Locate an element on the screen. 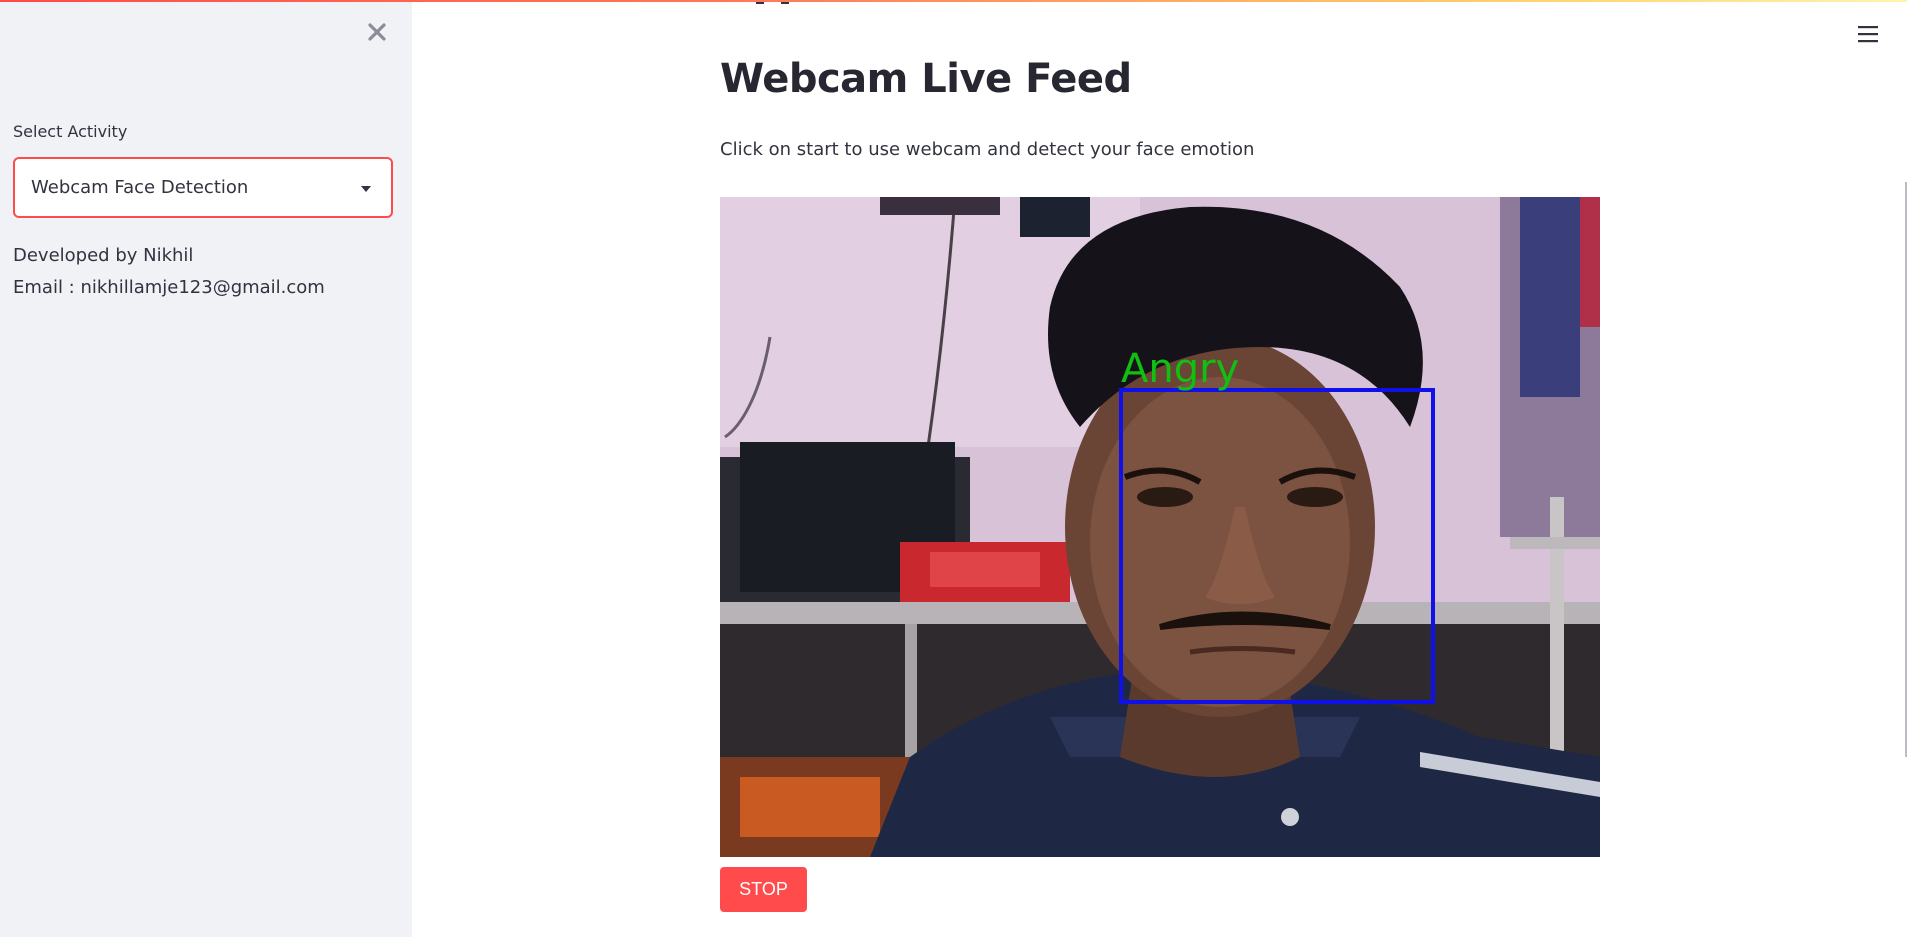  close-icon is located at coordinates (377, 32).